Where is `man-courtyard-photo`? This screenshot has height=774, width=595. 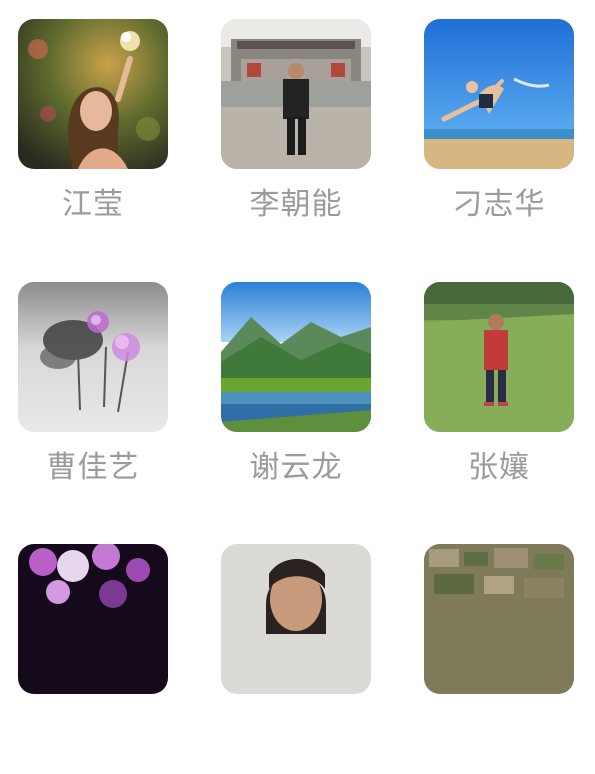
man-courtyard-photo is located at coordinates (296, 94).